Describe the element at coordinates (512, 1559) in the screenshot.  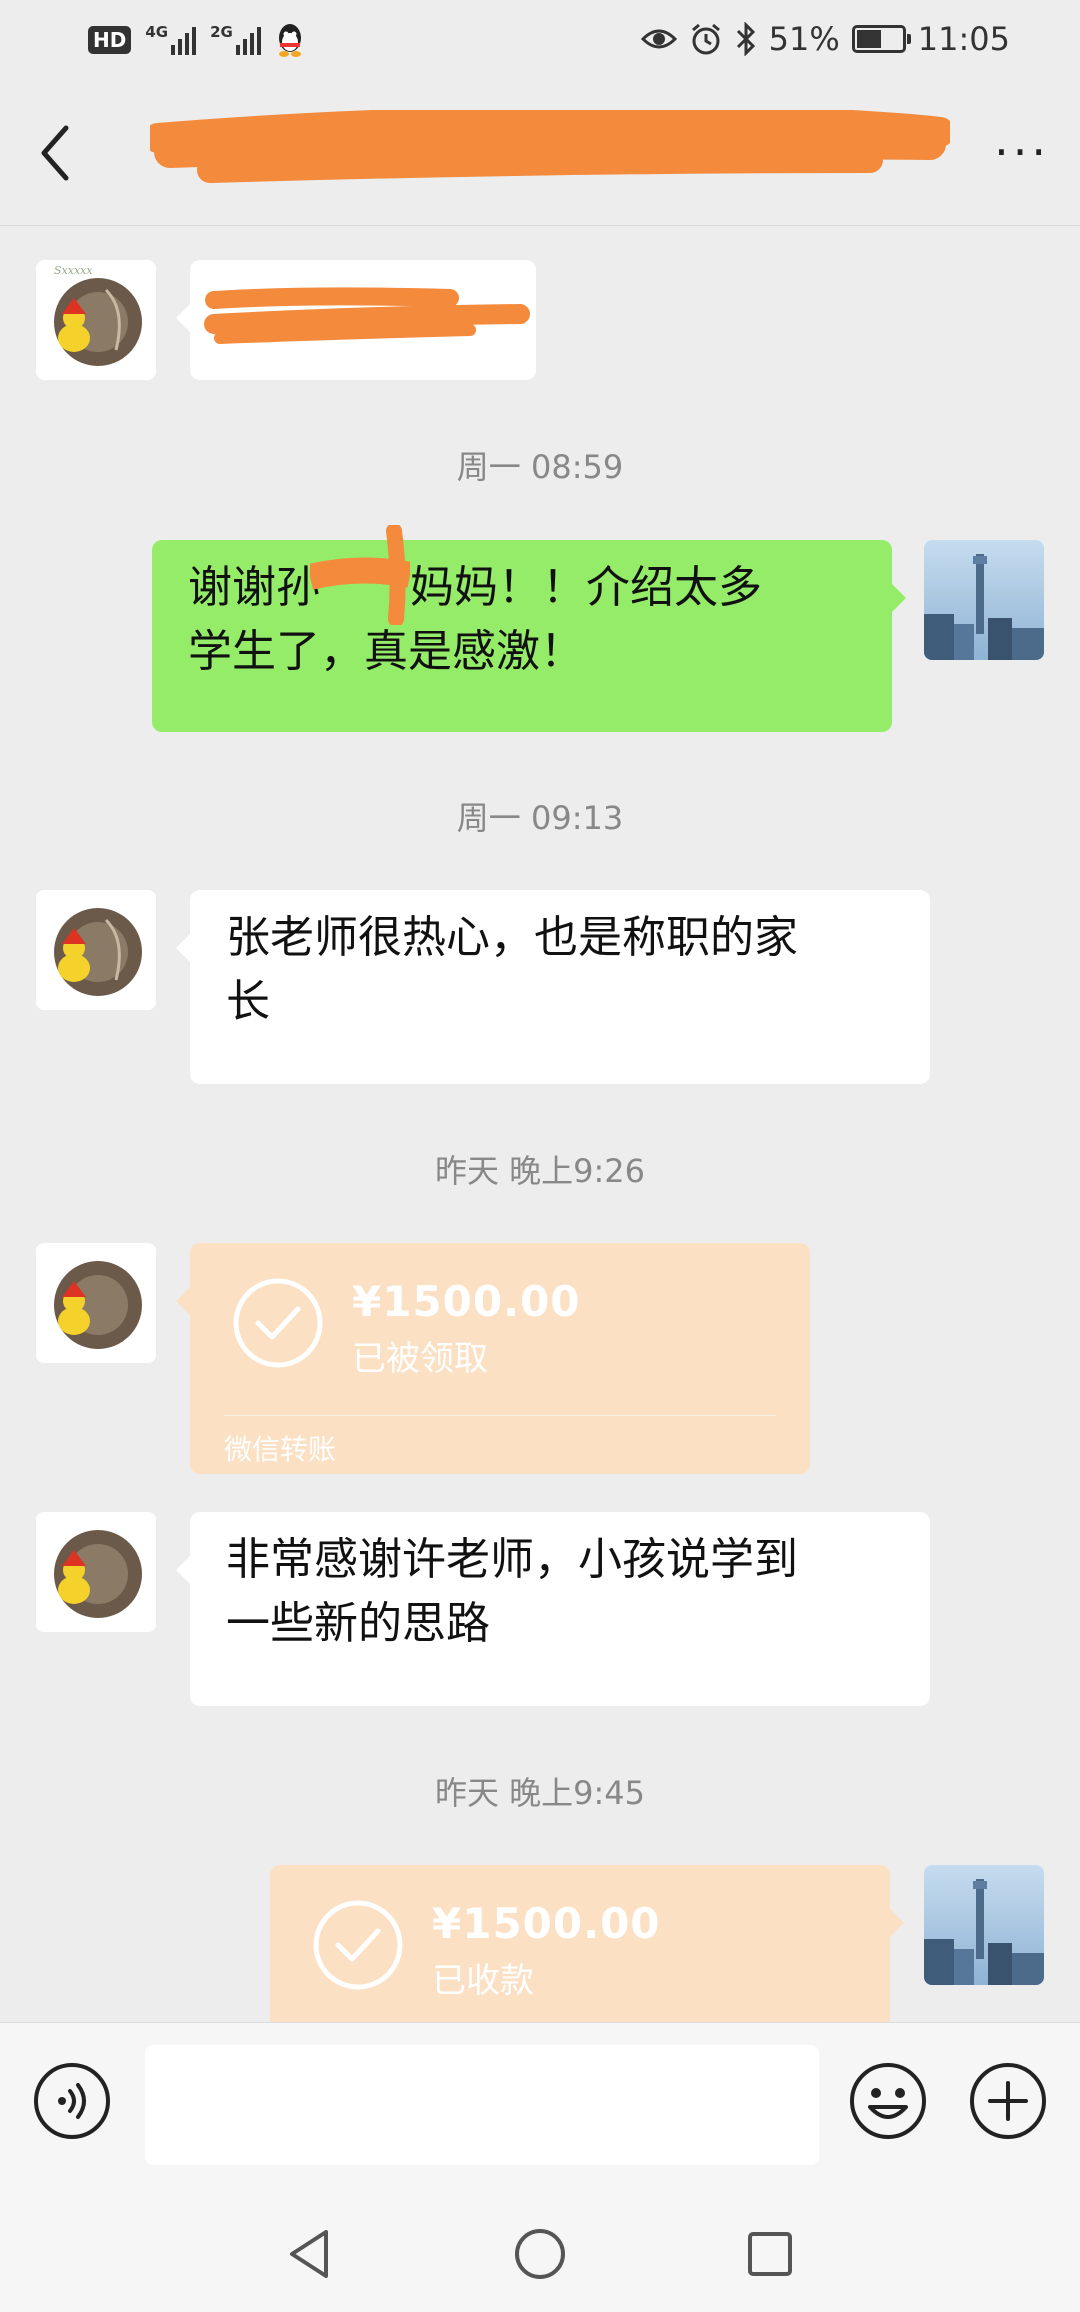
I see `message-text-line1: 非常感谢许老师，小孩说学到` at that location.